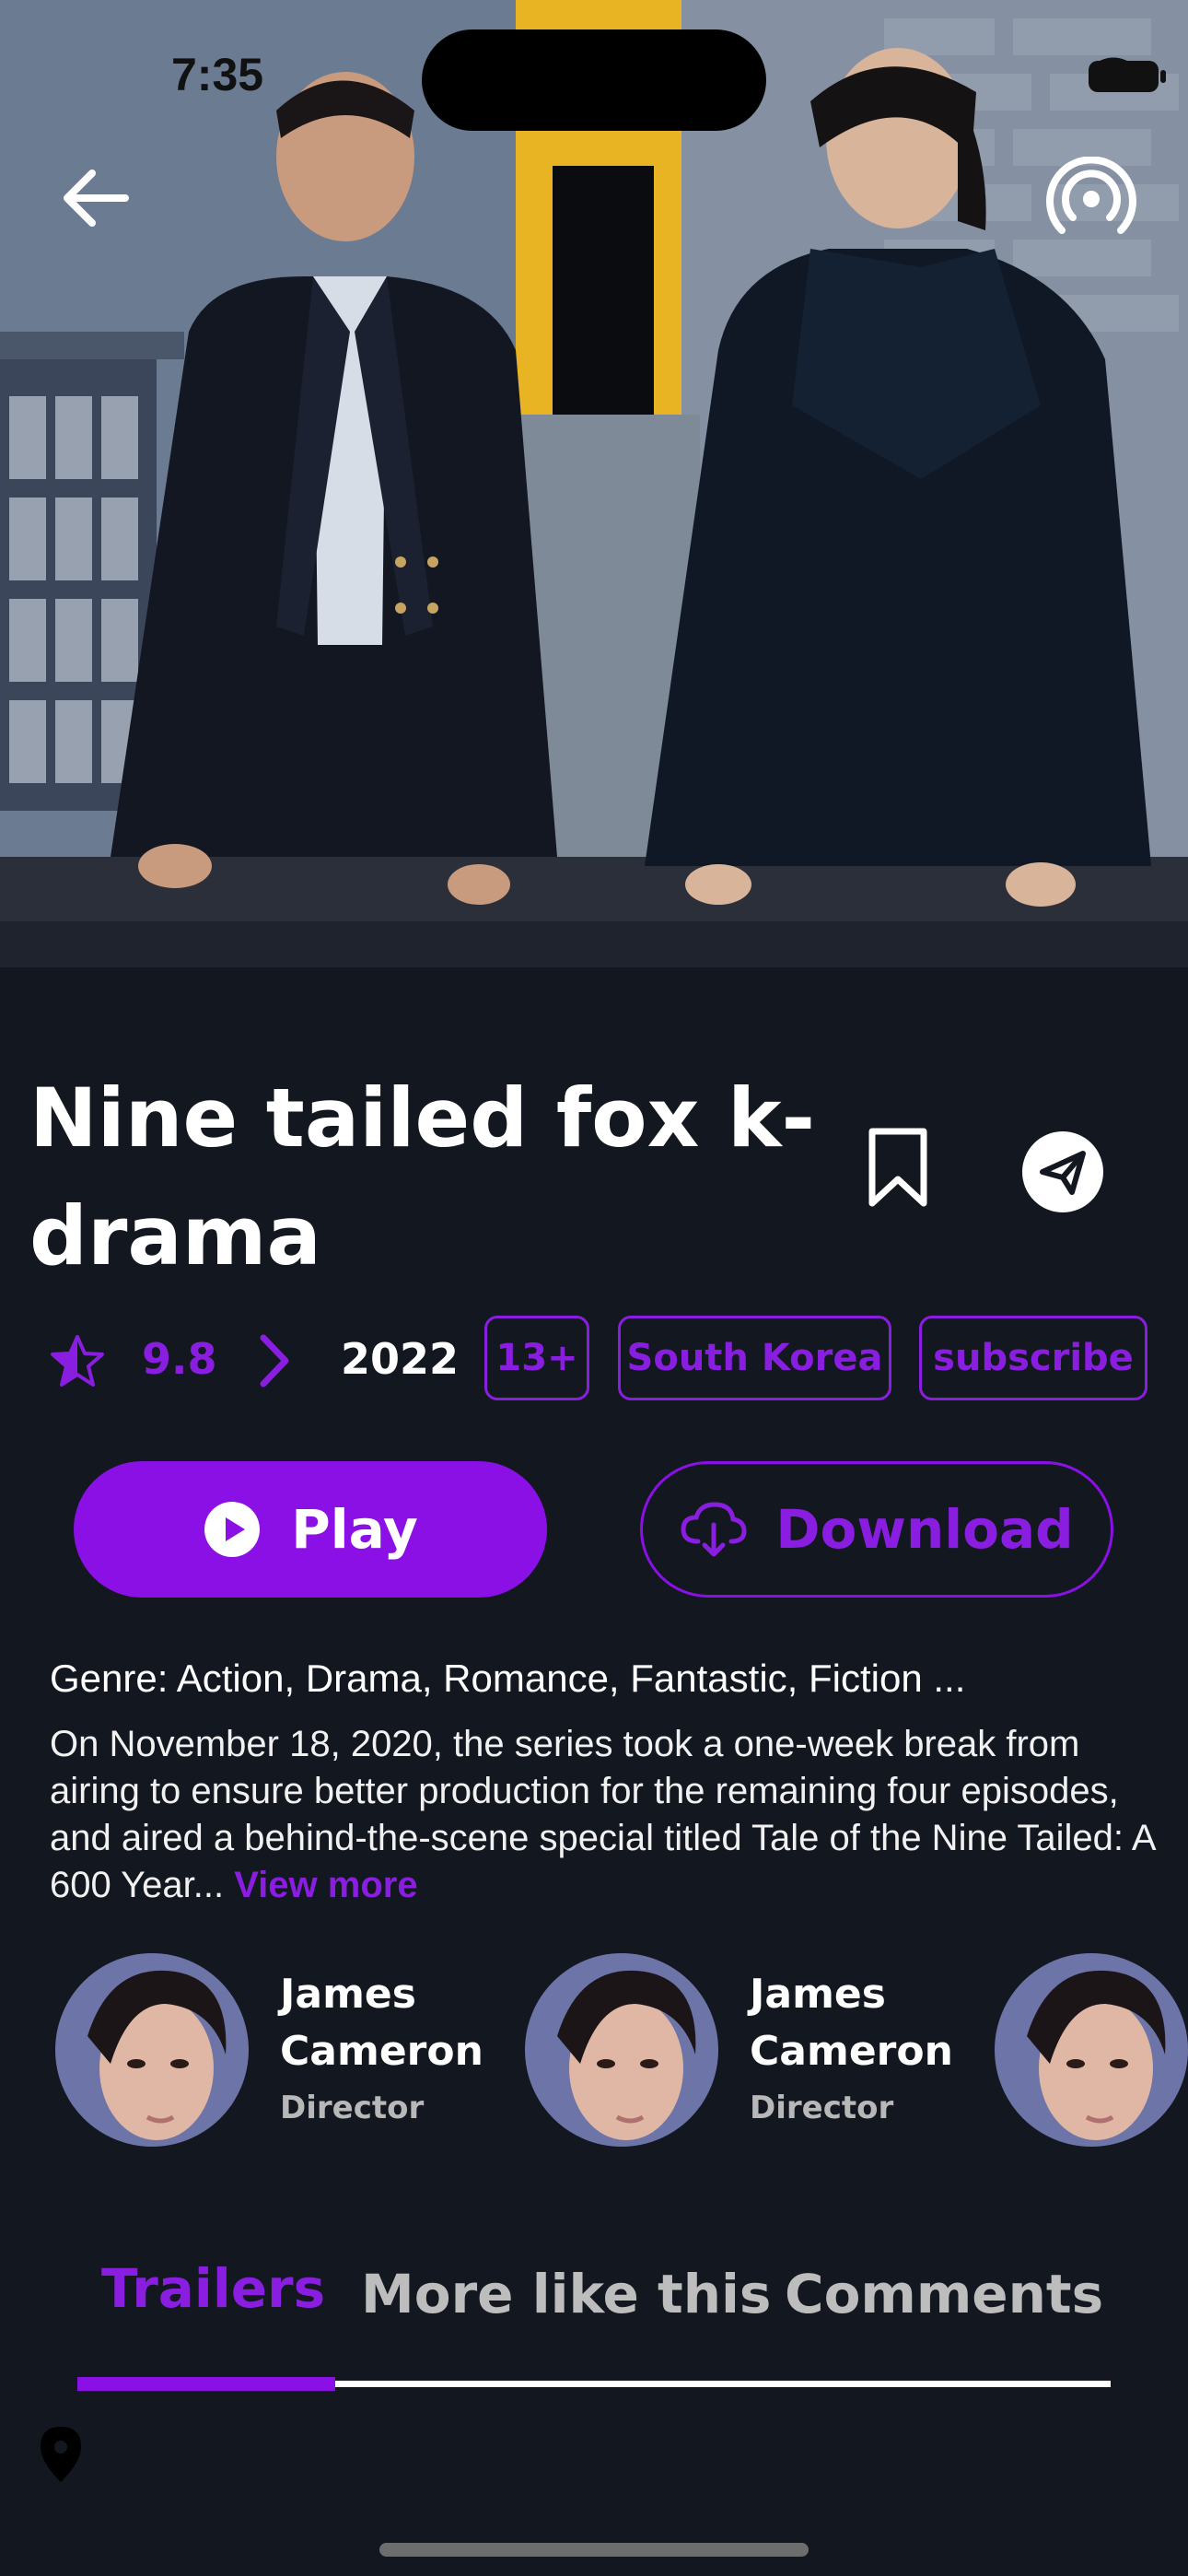 This screenshot has height=2576, width=1188. What do you see at coordinates (218, 74) in the screenshot?
I see `status-time: 7:35` at bounding box center [218, 74].